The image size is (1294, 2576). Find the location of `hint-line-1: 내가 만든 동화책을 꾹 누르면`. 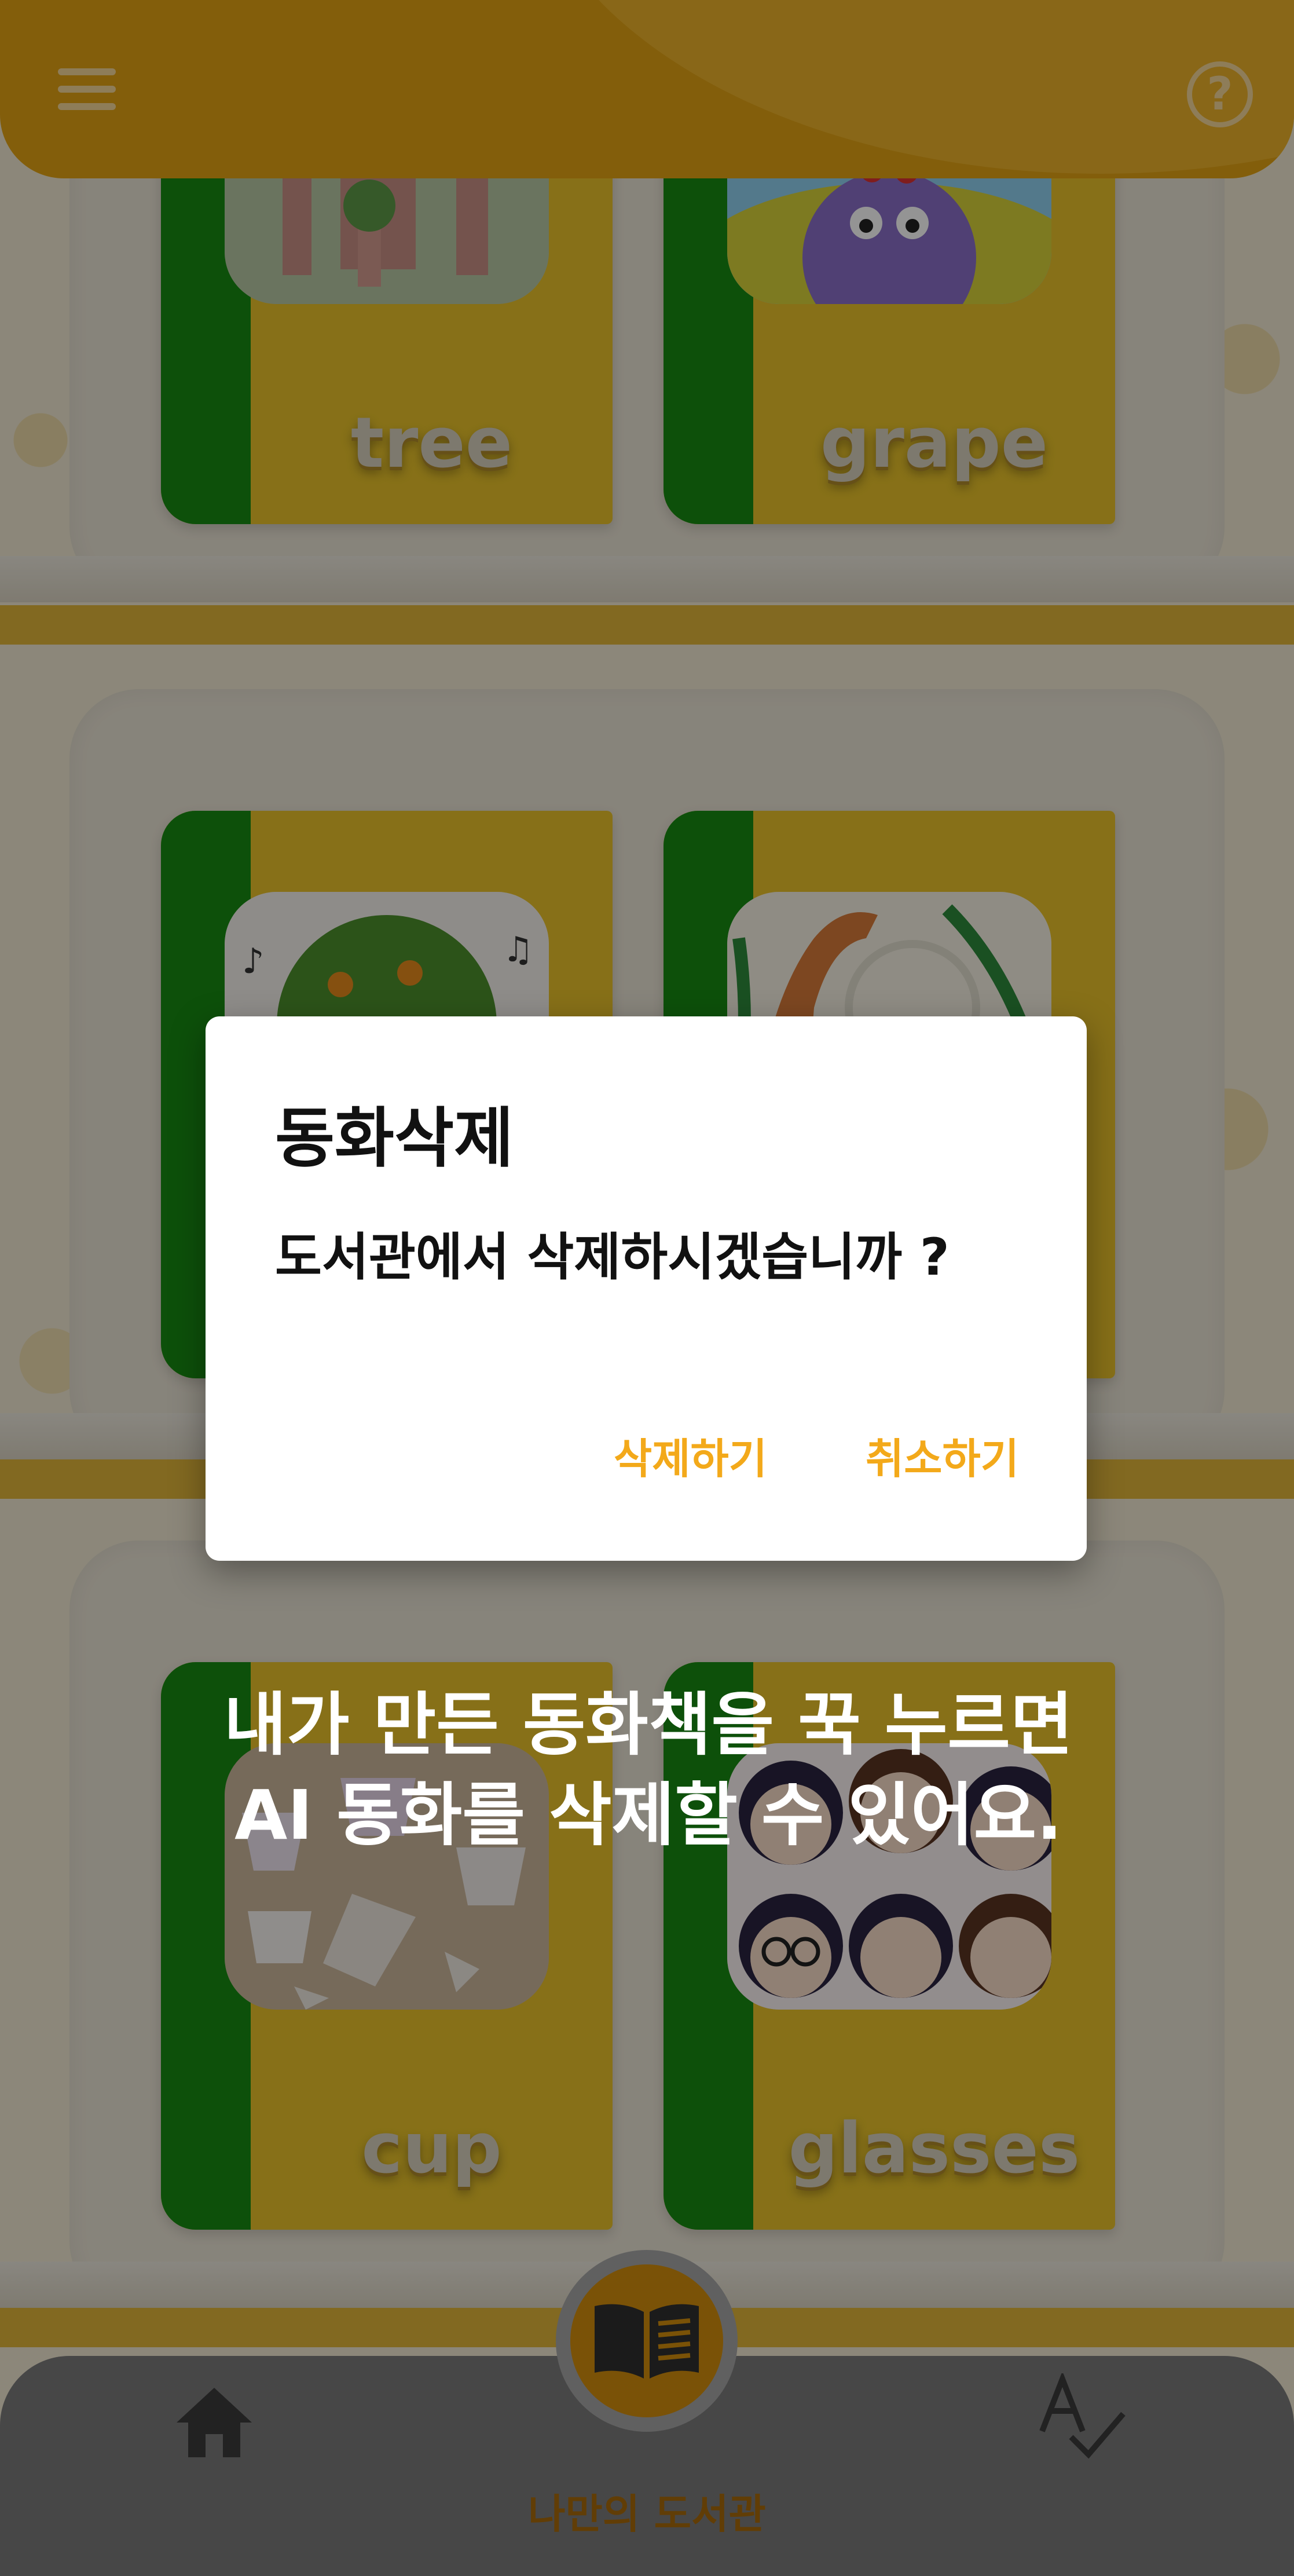

hint-line-1: 내가 만든 동화책을 꾹 누르면 is located at coordinates (648, 1725).